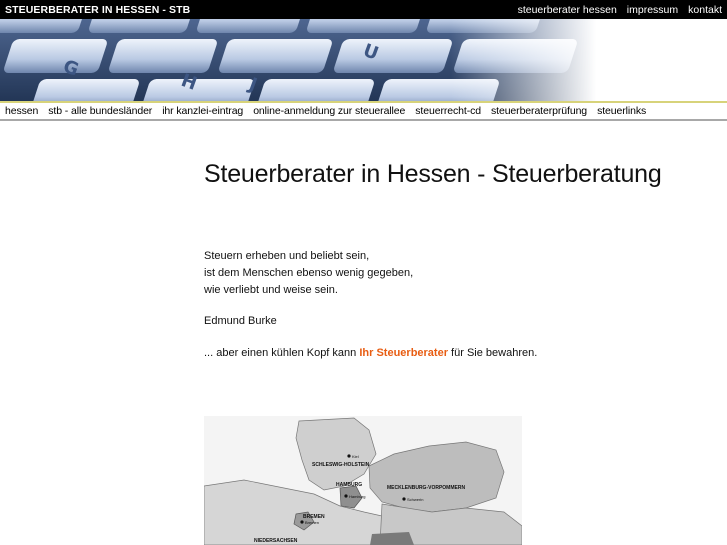 The image size is (727, 545). I want to click on map-city-kiel: Kiel, so click(355, 456).